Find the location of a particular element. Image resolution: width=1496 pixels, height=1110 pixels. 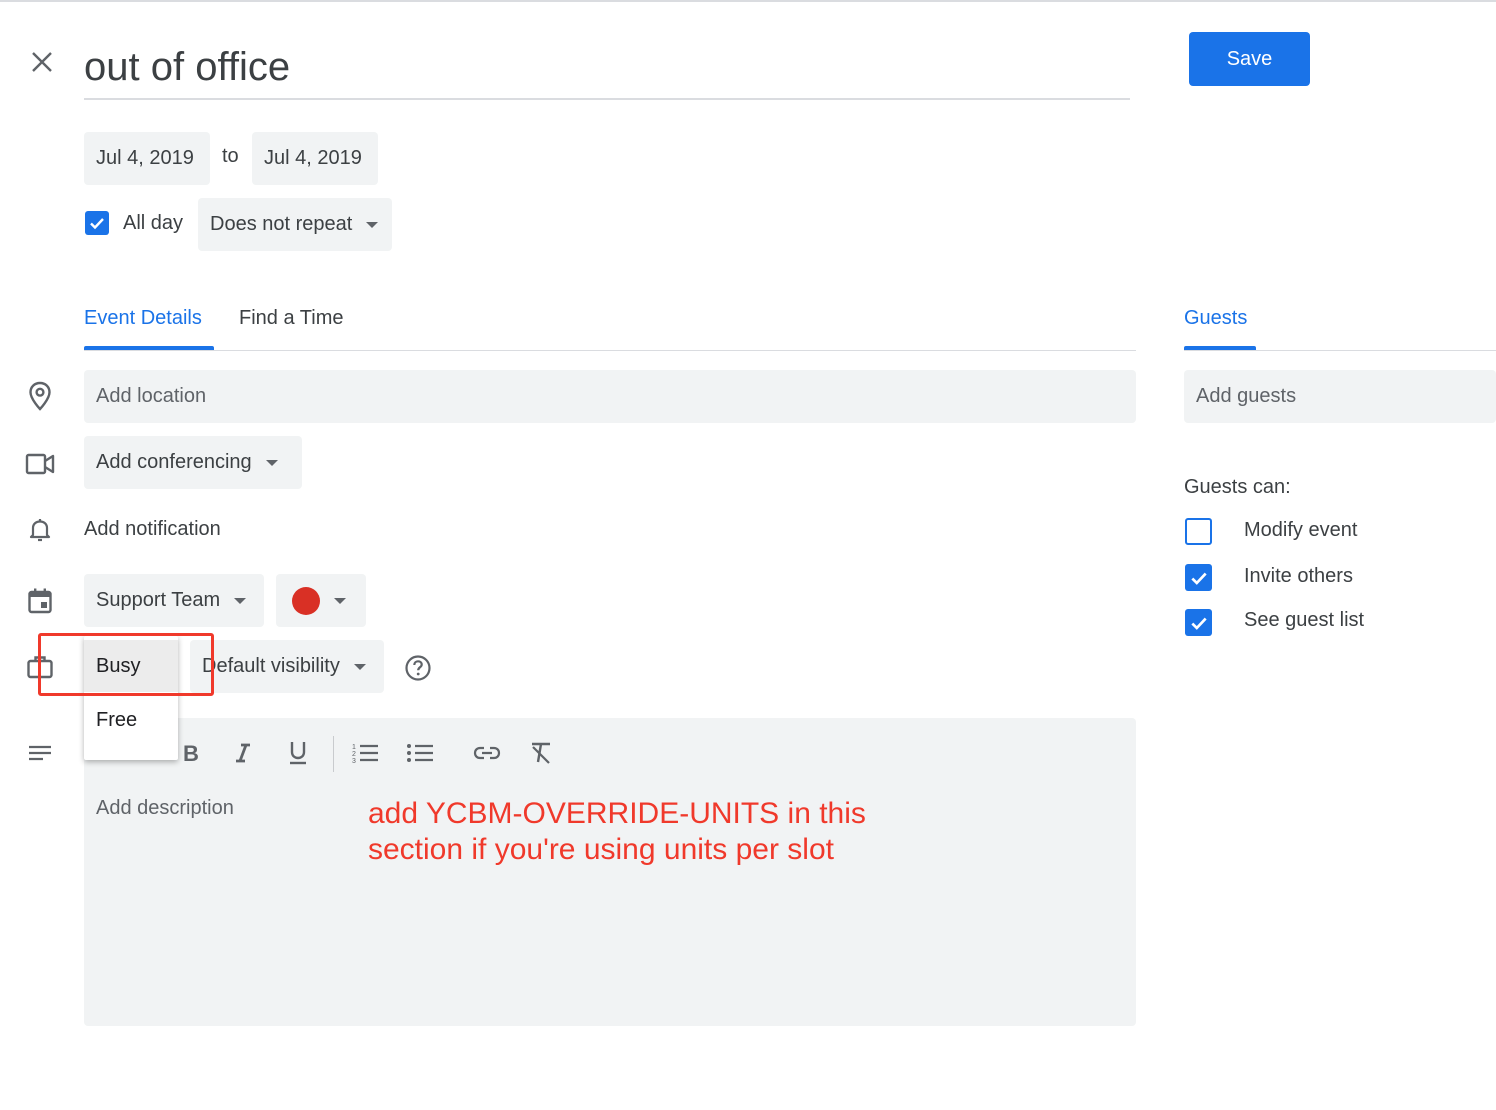

svg-text: 3 is located at coordinates (354, 761).